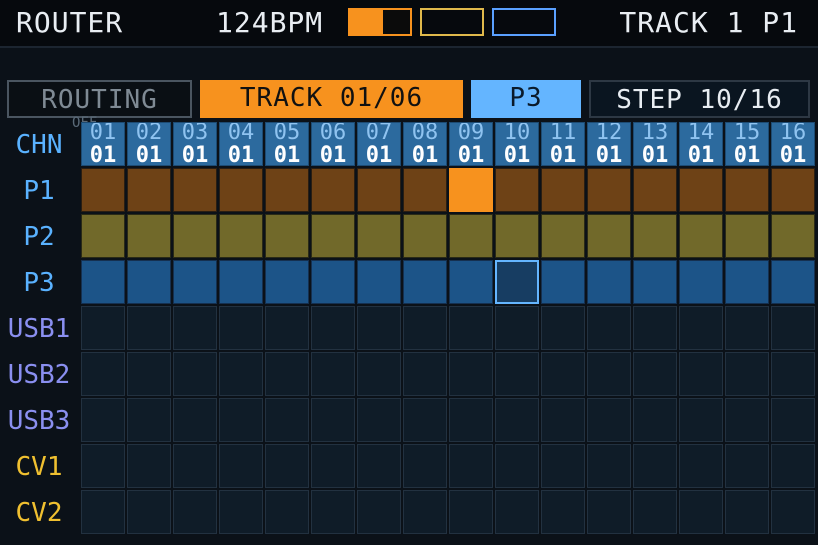 Image resolution: width=818 pixels, height=545 pixels. Describe the element at coordinates (149, 144) in the screenshot. I see `channel-cell-02: 02 01` at that location.